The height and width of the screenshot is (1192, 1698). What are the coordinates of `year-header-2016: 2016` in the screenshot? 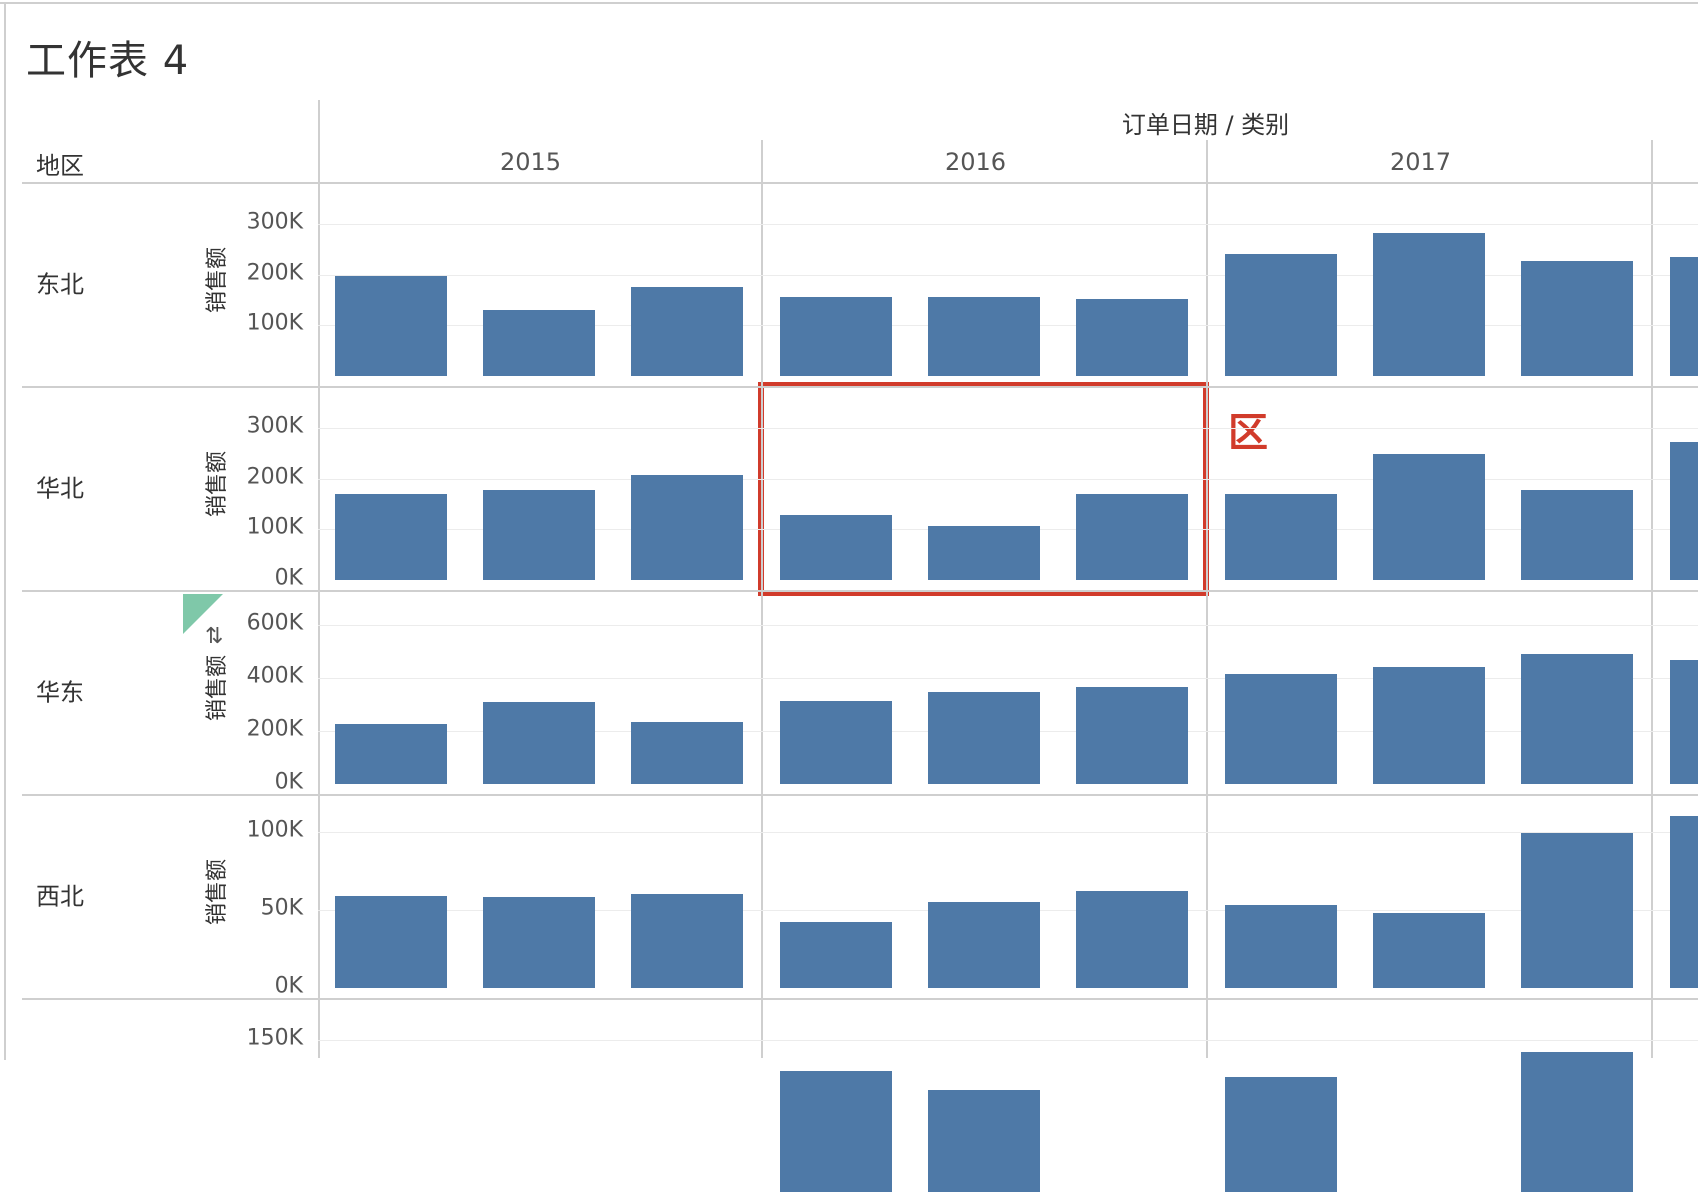 It's located at (975, 162).